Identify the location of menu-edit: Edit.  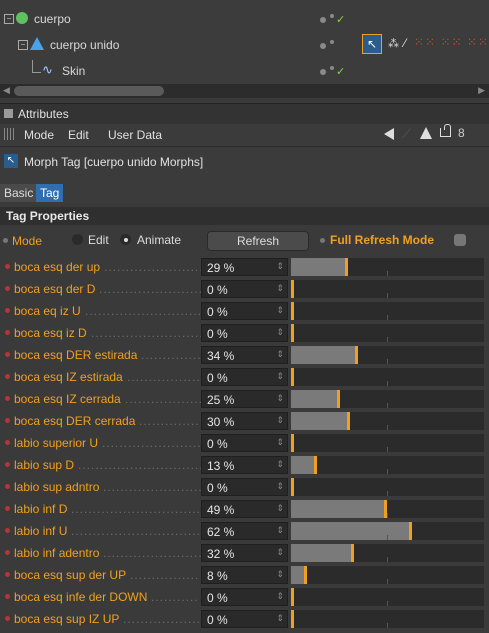
(78, 135).